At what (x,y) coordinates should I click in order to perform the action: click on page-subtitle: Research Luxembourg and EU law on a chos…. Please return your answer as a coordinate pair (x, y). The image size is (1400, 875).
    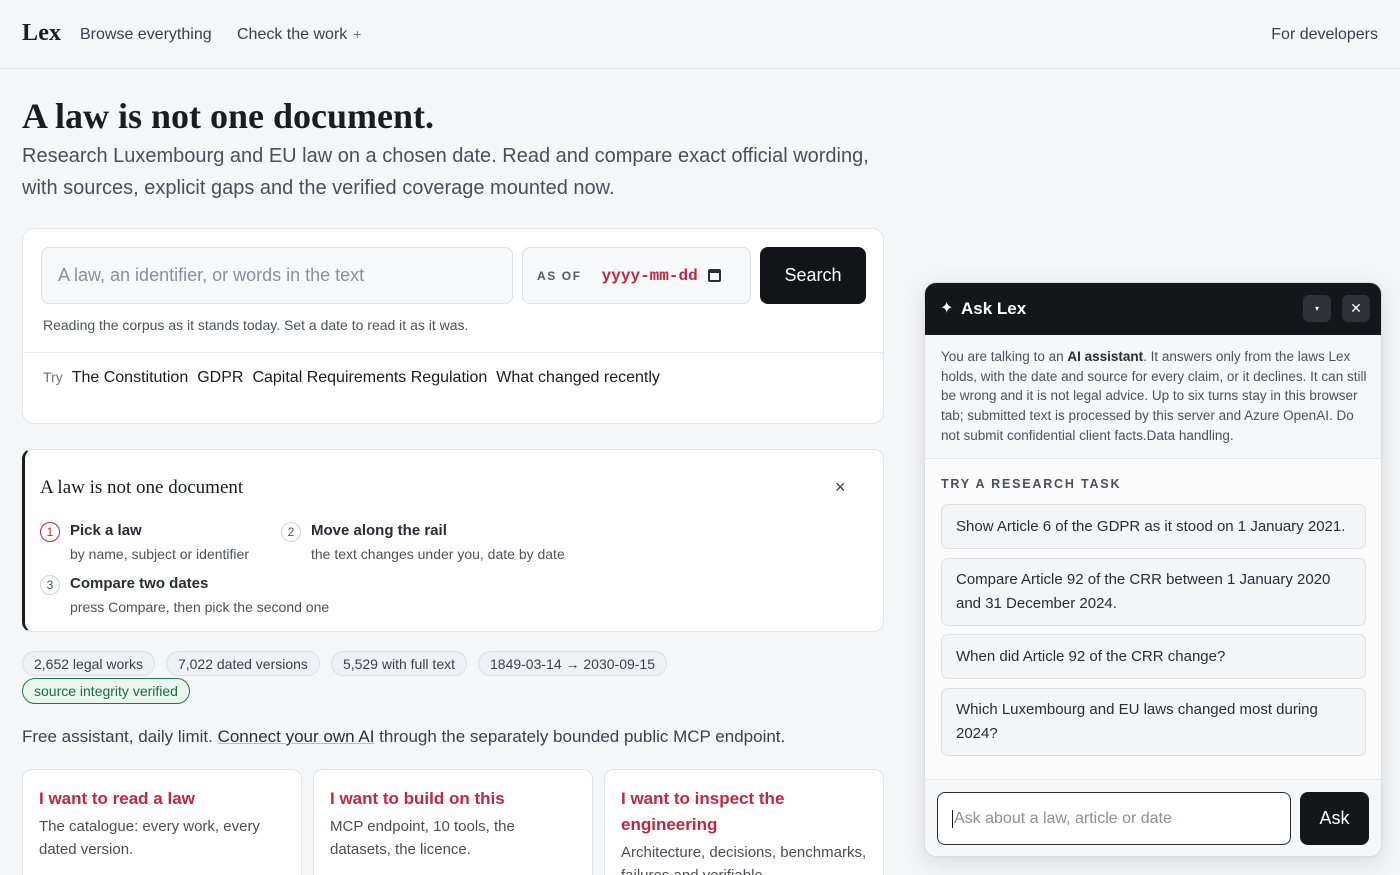
    Looking at the image, I should click on (445, 172).